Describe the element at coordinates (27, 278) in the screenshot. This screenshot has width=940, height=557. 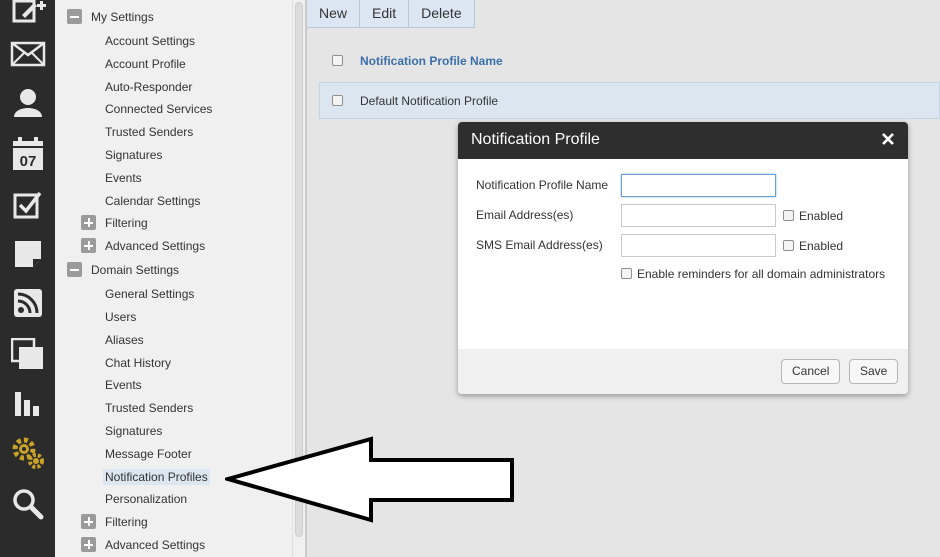
I see `app-icon-rail: 07` at that location.